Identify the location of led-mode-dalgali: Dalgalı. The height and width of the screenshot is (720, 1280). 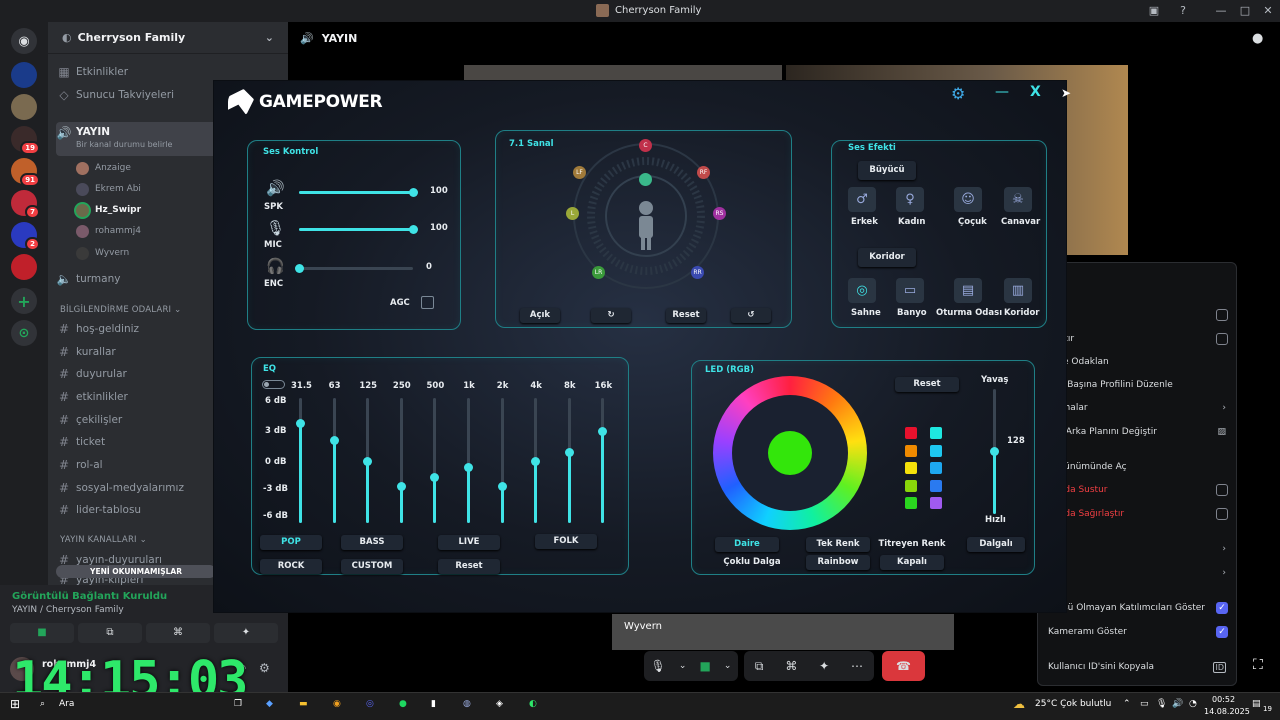
(996, 544).